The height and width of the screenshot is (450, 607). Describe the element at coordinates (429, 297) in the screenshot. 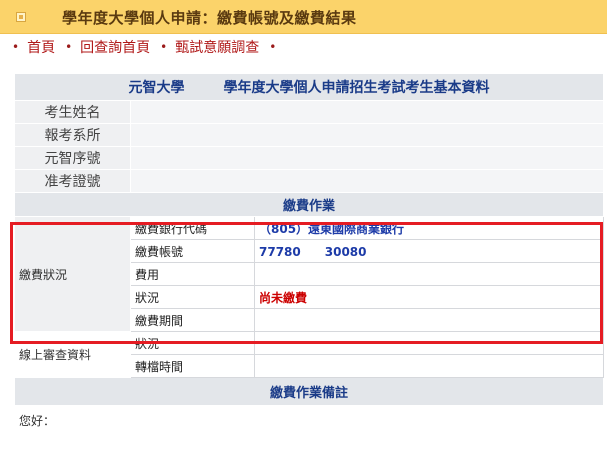

I see `status-value: 尚未繳費` at that location.